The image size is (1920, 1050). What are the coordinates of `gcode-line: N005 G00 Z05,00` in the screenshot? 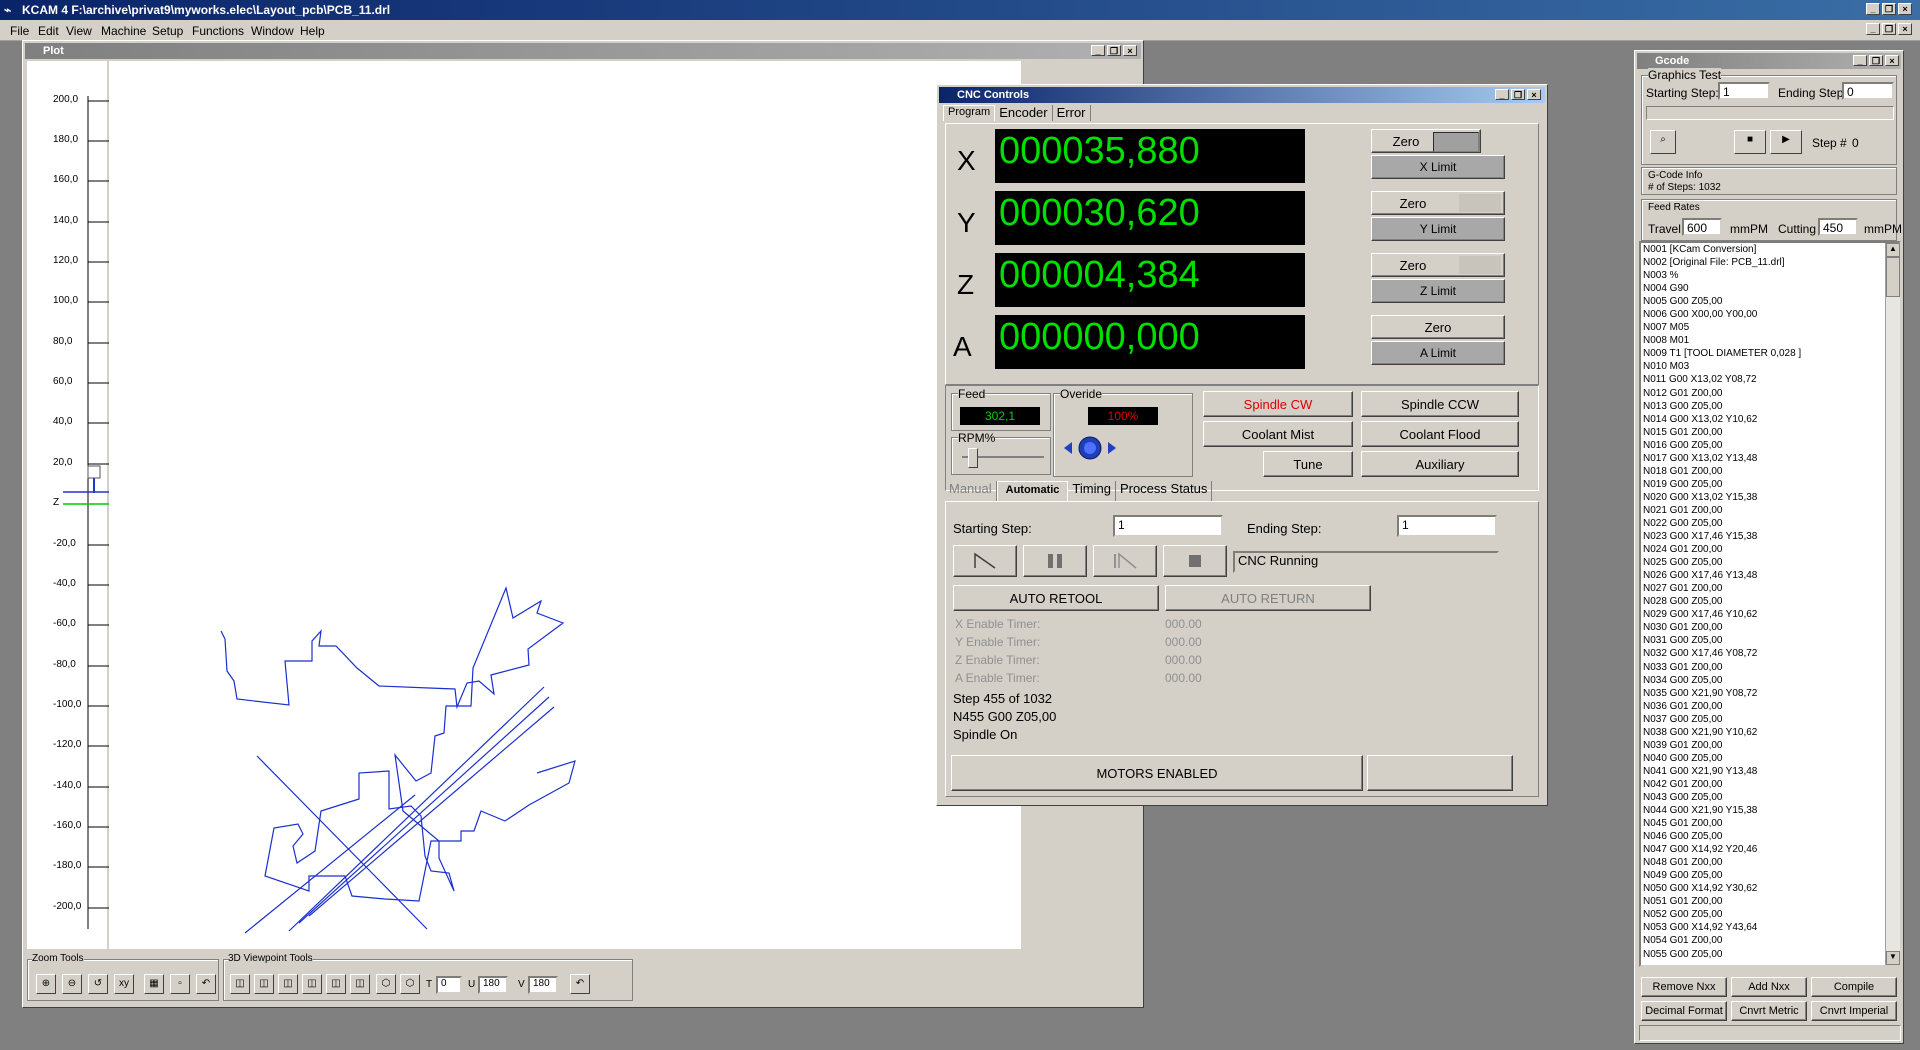 It's located at (1771, 301).